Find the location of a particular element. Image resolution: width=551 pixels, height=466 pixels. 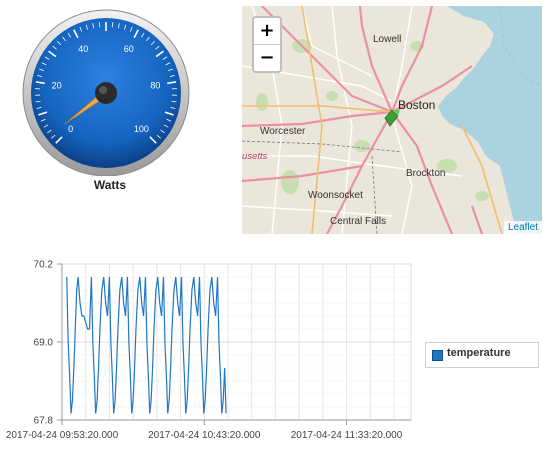

map-zoom-control: + − is located at coordinates (267, 44).